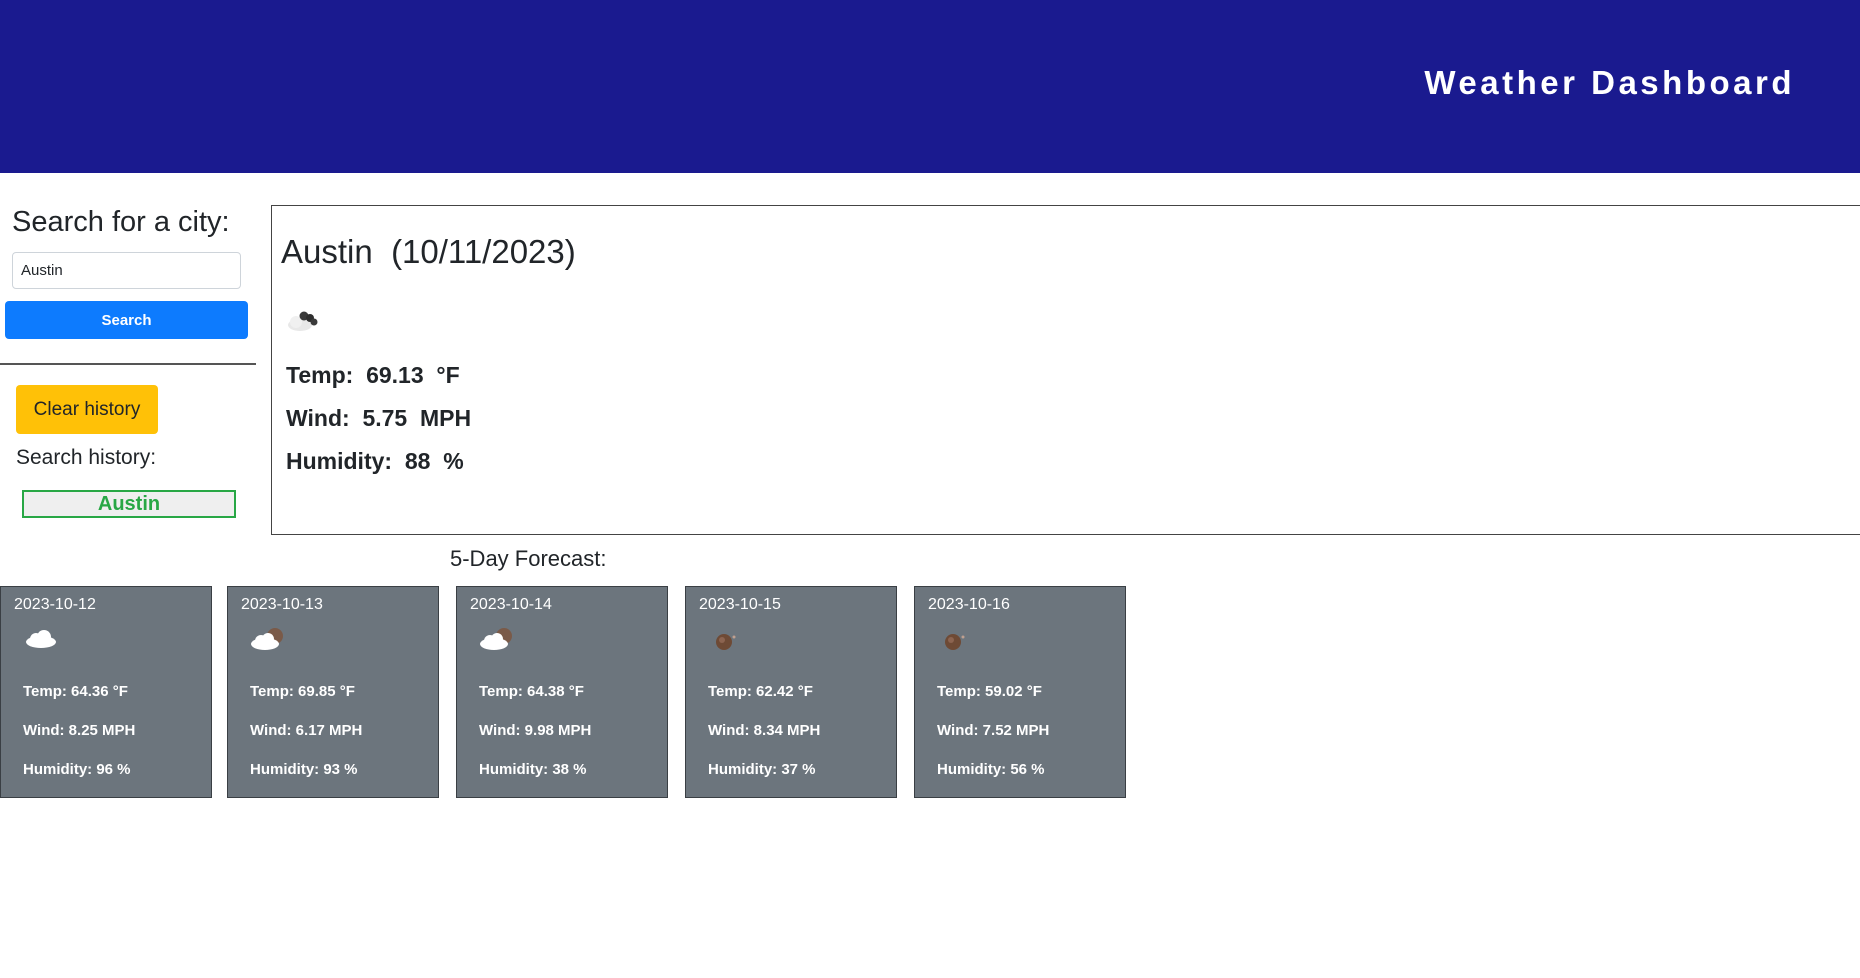 The width and height of the screenshot is (1860, 978). What do you see at coordinates (128, 364) in the screenshot?
I see `sidebar-divider` at bounding box center [128, 364].